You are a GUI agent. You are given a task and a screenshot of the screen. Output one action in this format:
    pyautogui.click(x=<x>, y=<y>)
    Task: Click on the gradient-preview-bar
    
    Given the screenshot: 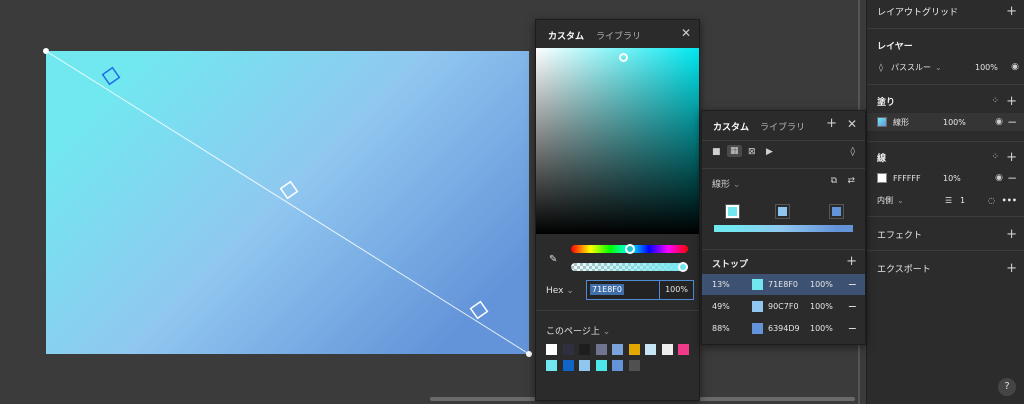 What is the action you would take?
    pyautogui.click(x=783, y=228)
    